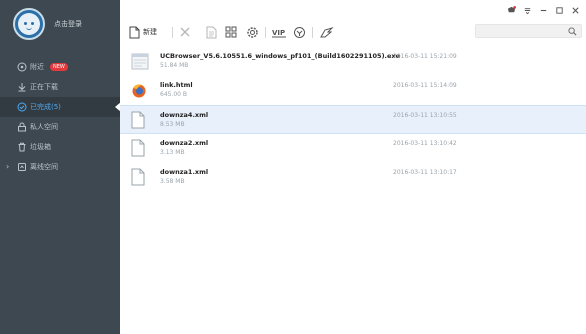 The height and width of the screenshot is (334, 586). Describe the element at coordinates (527, 10) in the screenshot. I see `menu-icon` at that location.